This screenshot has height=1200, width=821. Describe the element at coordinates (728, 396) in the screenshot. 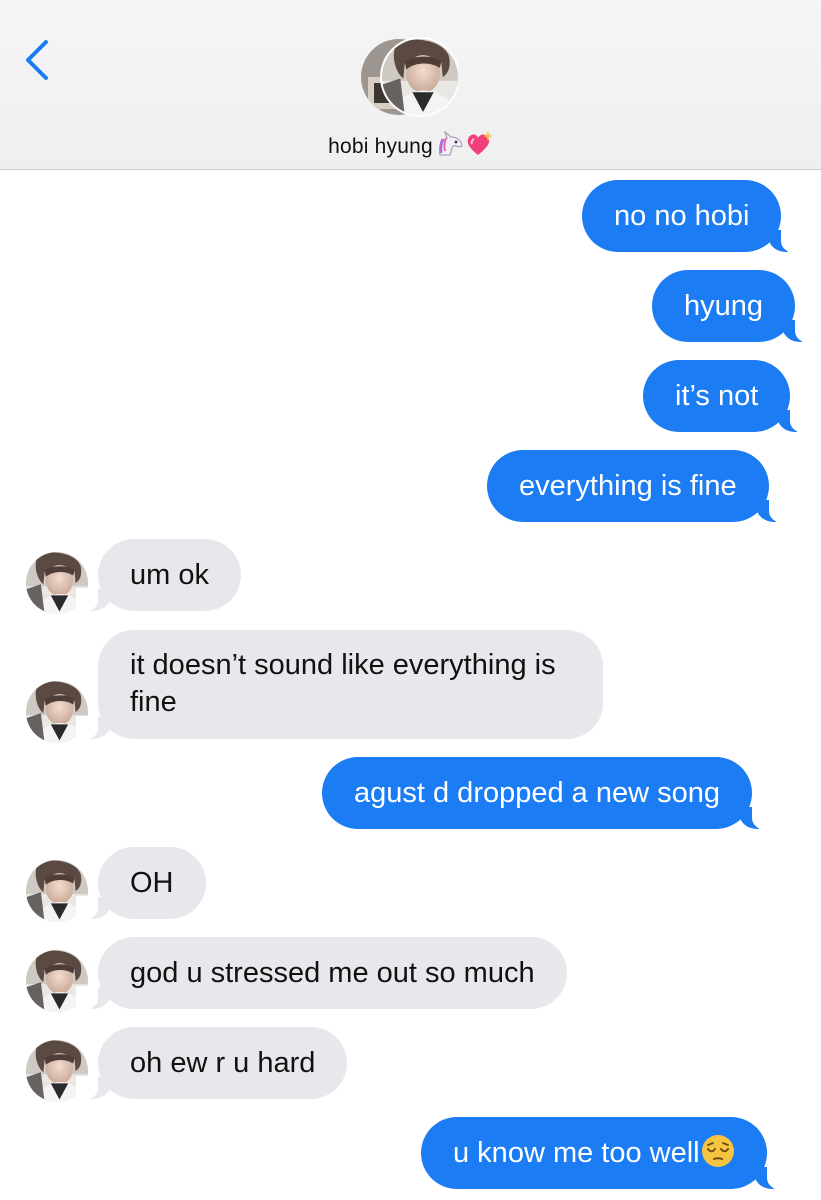

I see `outgoing-message: it’s not` at that location.